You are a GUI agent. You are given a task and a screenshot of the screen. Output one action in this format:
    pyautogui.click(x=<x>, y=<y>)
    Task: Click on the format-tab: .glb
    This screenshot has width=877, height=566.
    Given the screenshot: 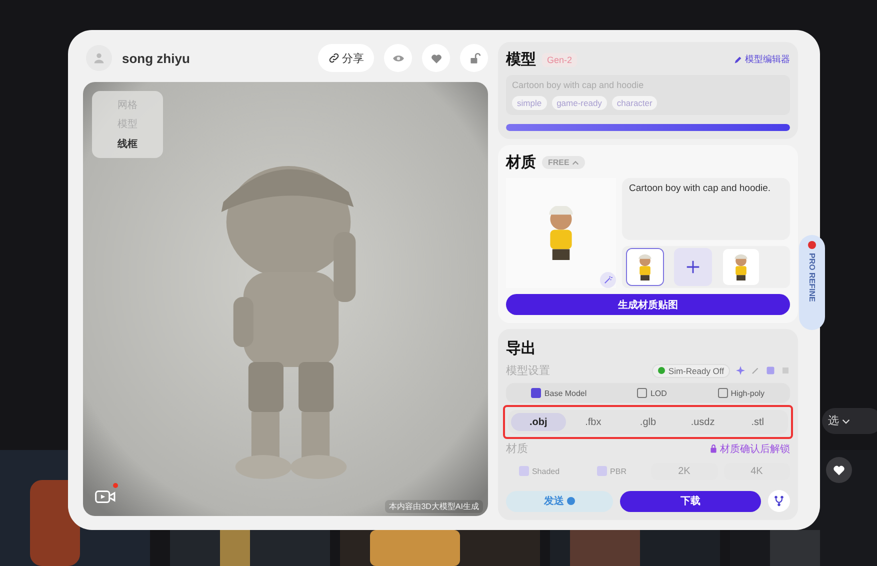 What is the action you would take?
    pyautogui.click(x=648, y=422)
    